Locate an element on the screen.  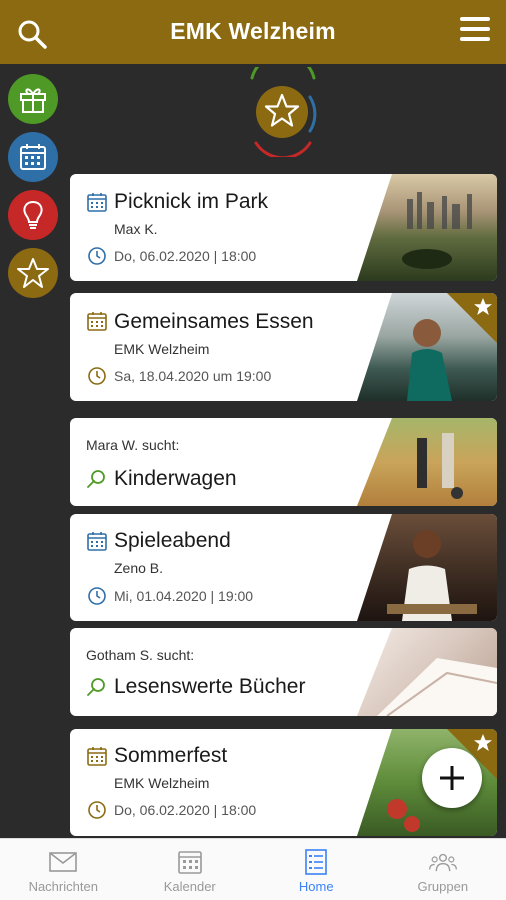
top-app-bar: EMK Welzheim is located at coordinates (253, 32).